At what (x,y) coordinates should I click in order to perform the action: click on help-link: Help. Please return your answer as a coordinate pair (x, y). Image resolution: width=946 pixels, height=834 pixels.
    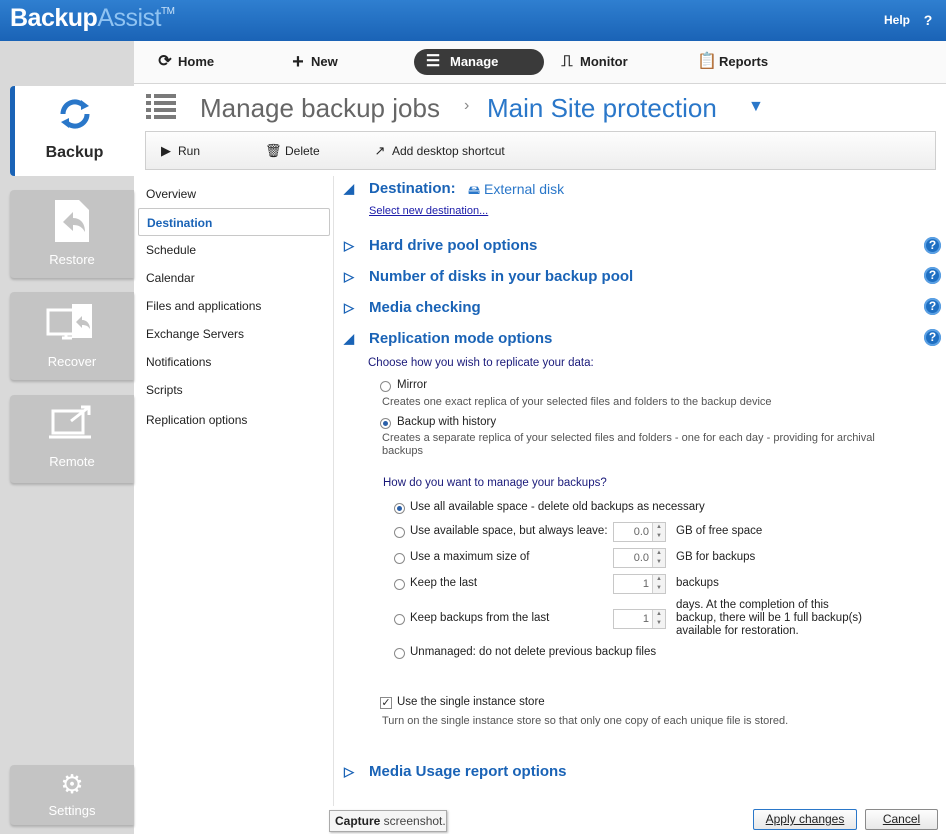
    Looking at the image, I should click on (897, 20).